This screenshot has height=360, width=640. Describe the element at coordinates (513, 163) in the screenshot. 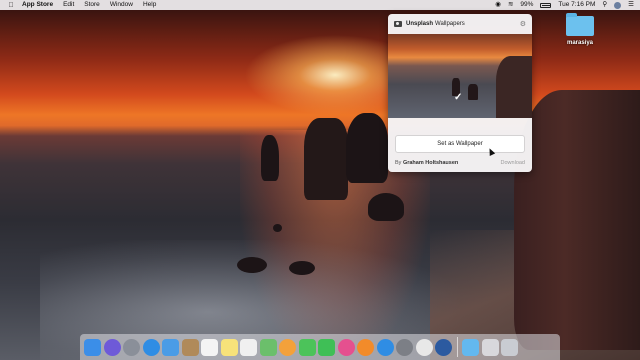

I see `download-link: Download` at that location.